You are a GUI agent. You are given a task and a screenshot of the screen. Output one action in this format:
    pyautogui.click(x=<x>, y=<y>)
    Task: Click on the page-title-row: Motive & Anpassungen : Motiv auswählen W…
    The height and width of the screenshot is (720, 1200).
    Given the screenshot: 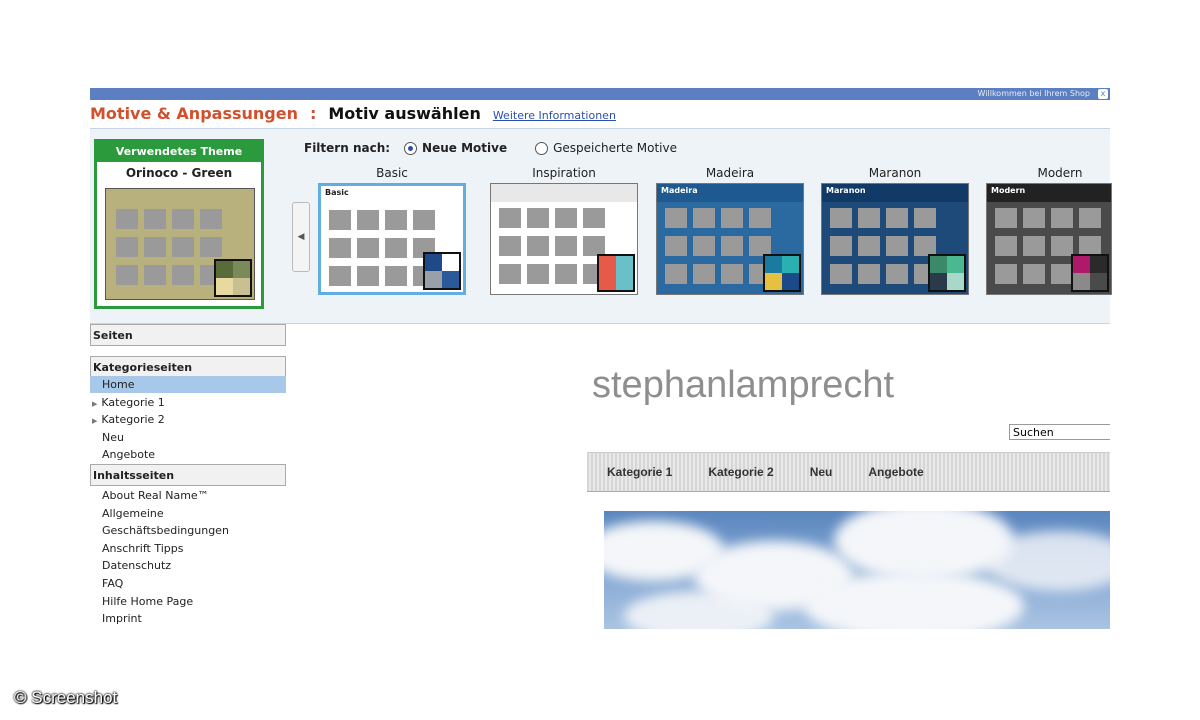 What is the action you would take?
    pyautogui.click(x=600, y=116)
    